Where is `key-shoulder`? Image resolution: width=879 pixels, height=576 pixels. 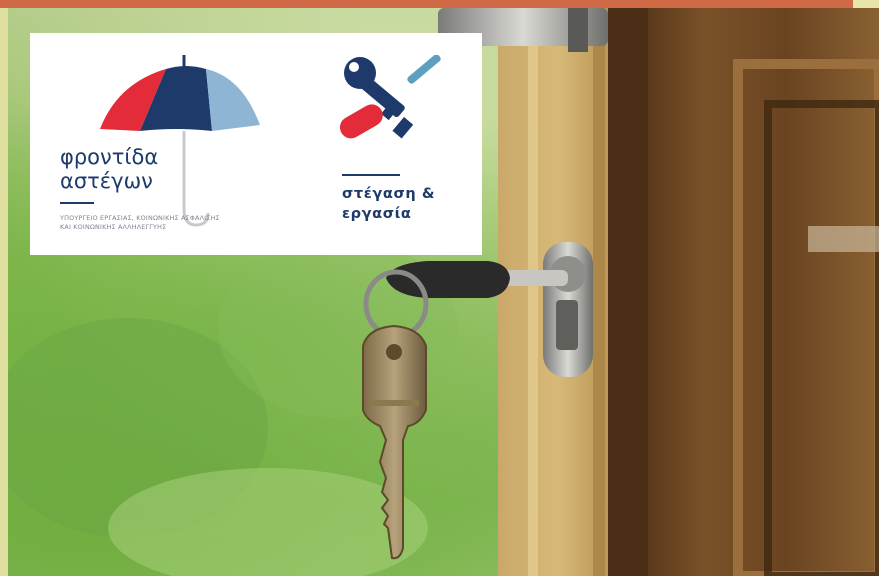
key-shoulder is located at coordinates (395, 403).